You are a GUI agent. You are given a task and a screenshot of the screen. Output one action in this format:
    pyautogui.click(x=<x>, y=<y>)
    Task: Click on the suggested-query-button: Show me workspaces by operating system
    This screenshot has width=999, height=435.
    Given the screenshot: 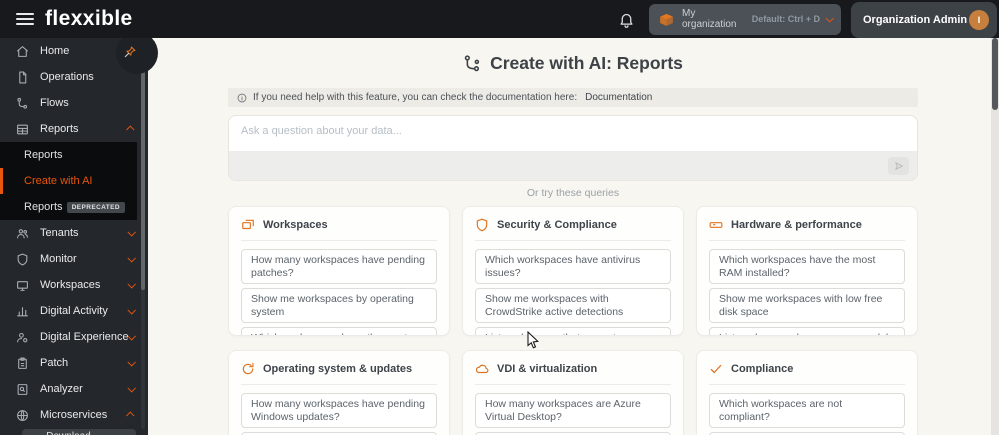 What is the action you would take?
    pyautogui.click(x=339, y=306)
    